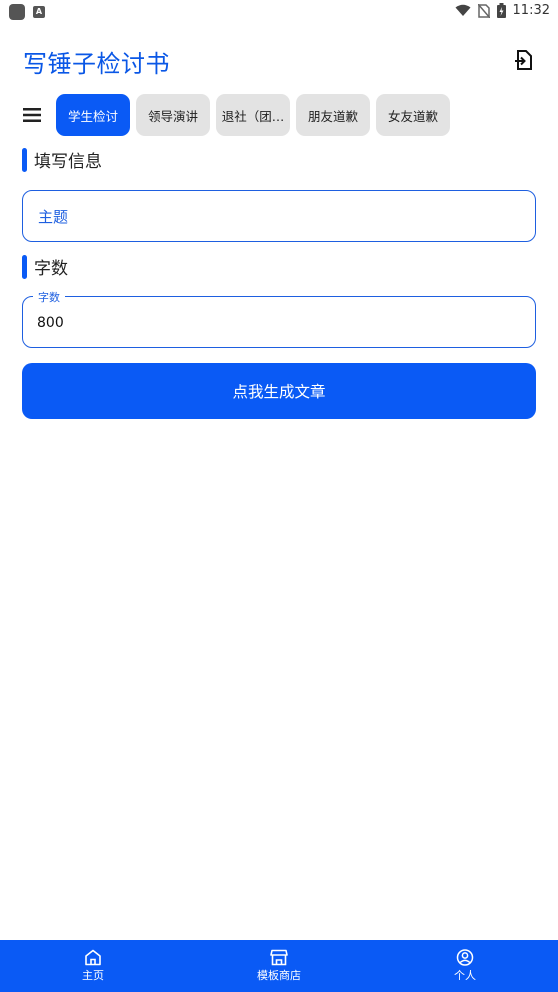  Describe the element at coordinates (50, 323) in the screenshot. I see `word-count-value: 800` at that location.